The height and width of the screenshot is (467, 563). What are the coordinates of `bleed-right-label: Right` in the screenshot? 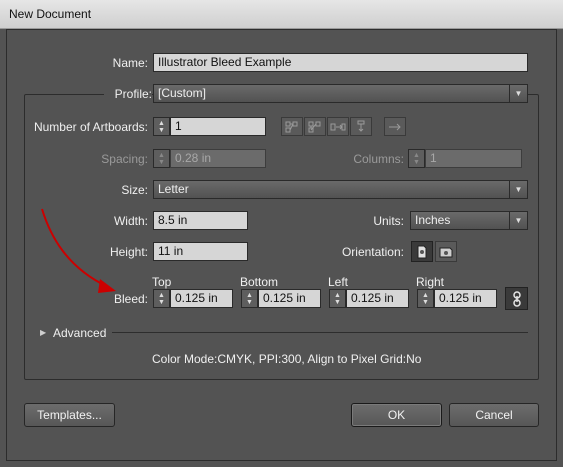 It's located at (430, 282).